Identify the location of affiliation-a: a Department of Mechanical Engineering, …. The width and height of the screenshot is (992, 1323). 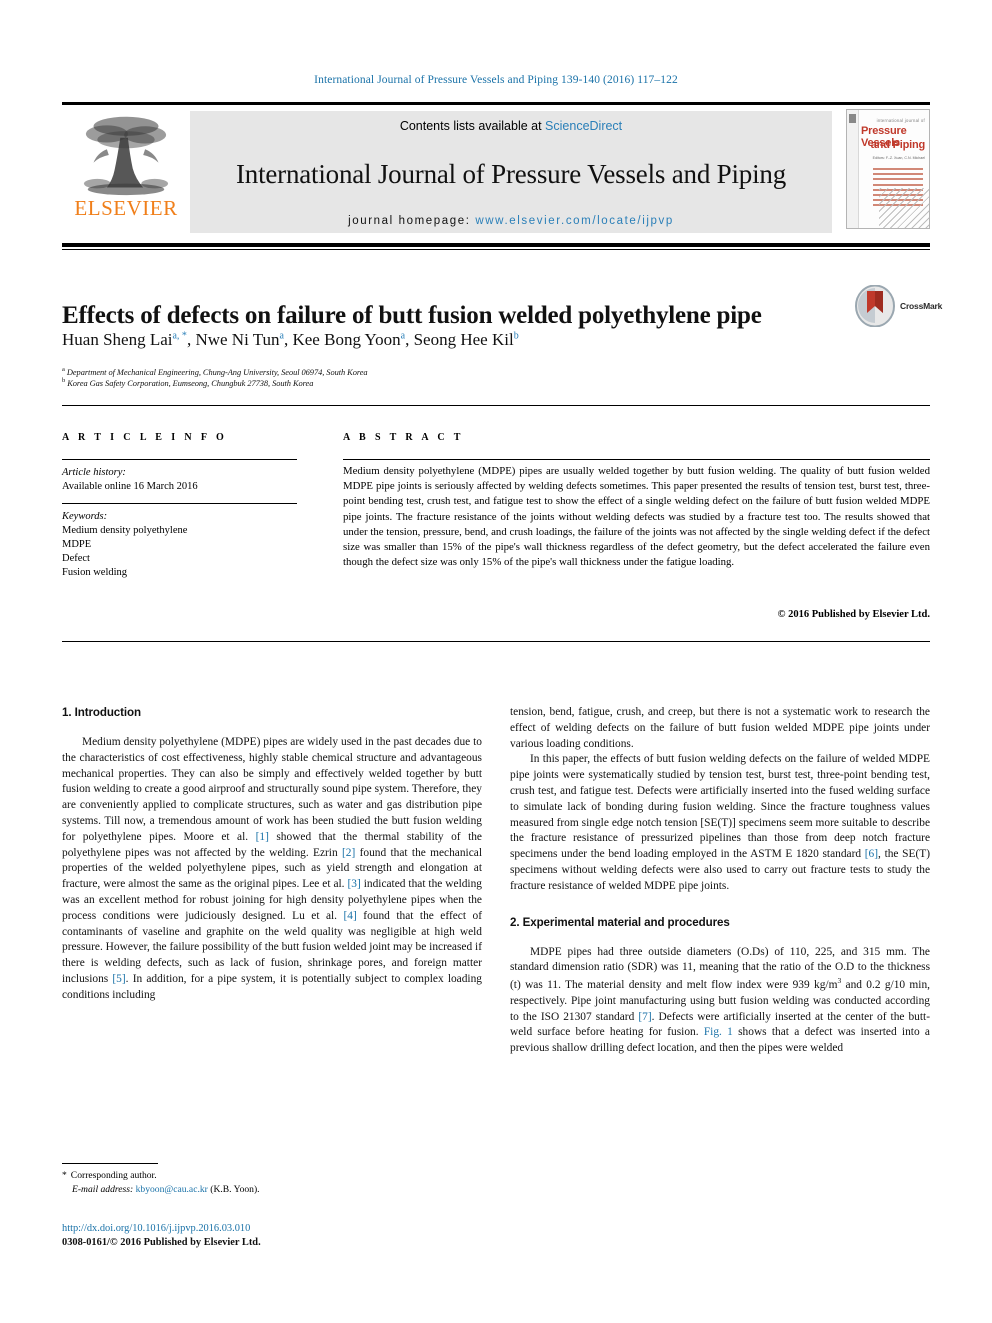
(412, 371).